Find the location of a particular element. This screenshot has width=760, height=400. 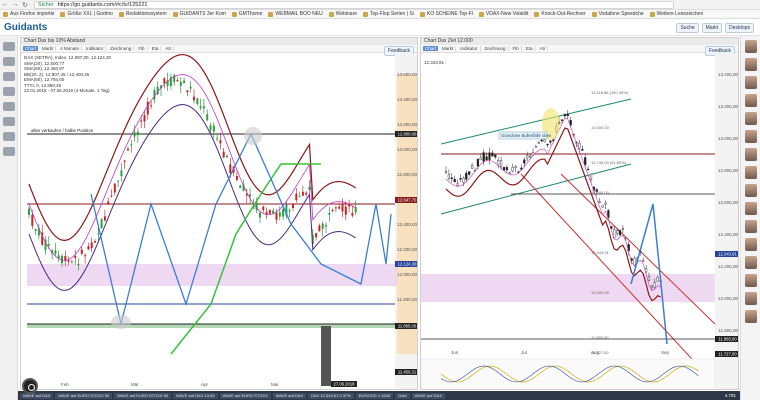

toolbar-item: 4 Monate is located at coordinates (70, 48).